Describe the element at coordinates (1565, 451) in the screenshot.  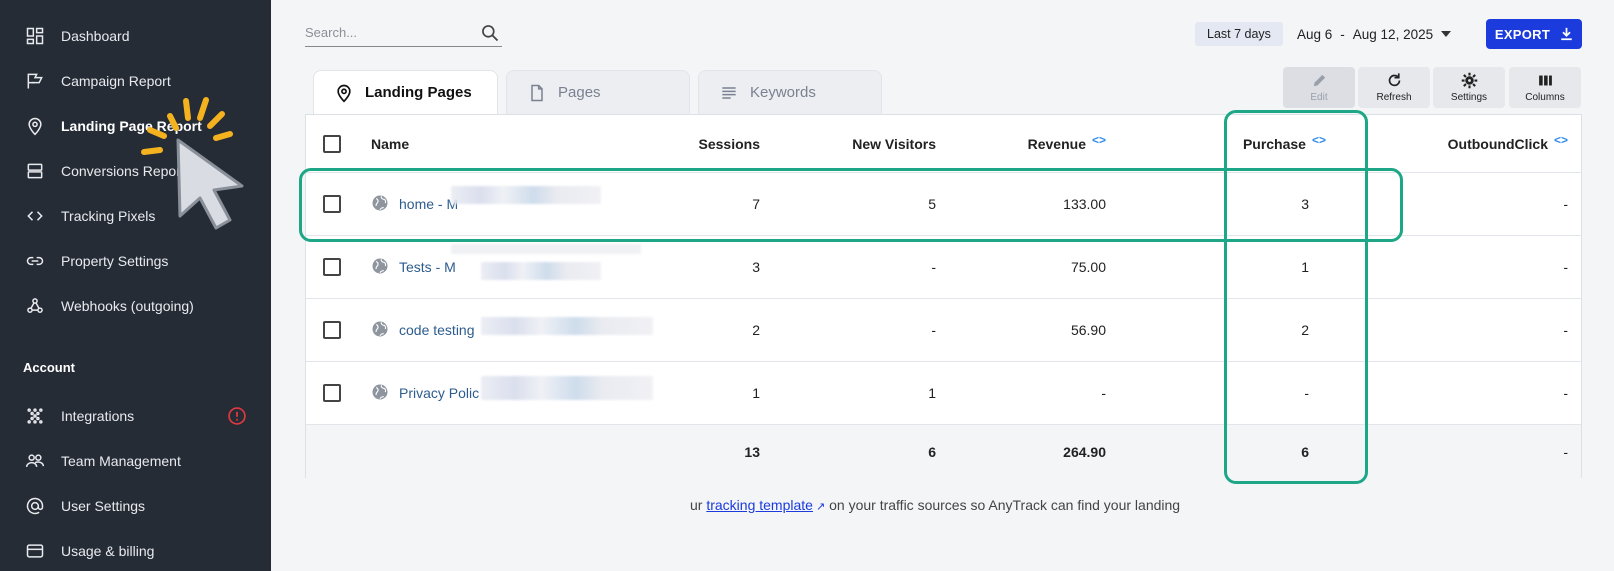
I see `total-outboundclick: -` at that location.